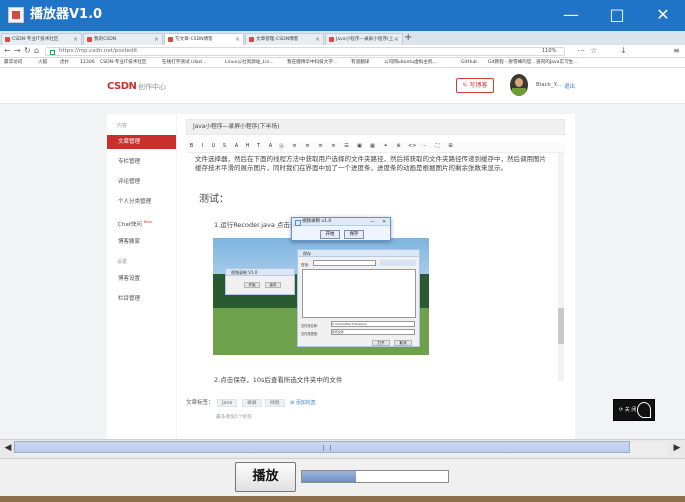 The image size is (685, 502). What do you see at coordinates (141, 299) in the screenshot?
I see `sidebar-item-section-management: 栏目管理` at bounding box center [141, 299].